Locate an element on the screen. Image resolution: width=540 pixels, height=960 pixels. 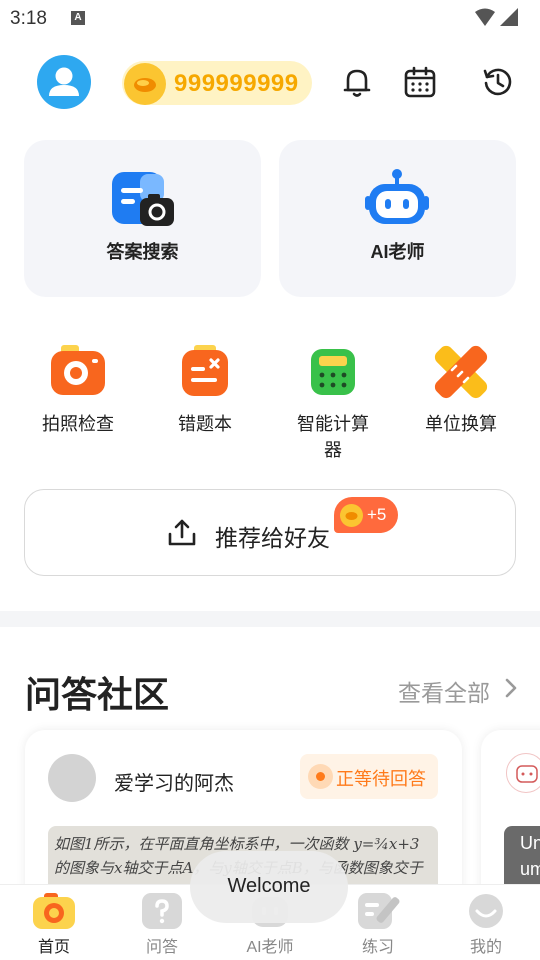
chevron-right-icon is located at coordinates (511, 688).